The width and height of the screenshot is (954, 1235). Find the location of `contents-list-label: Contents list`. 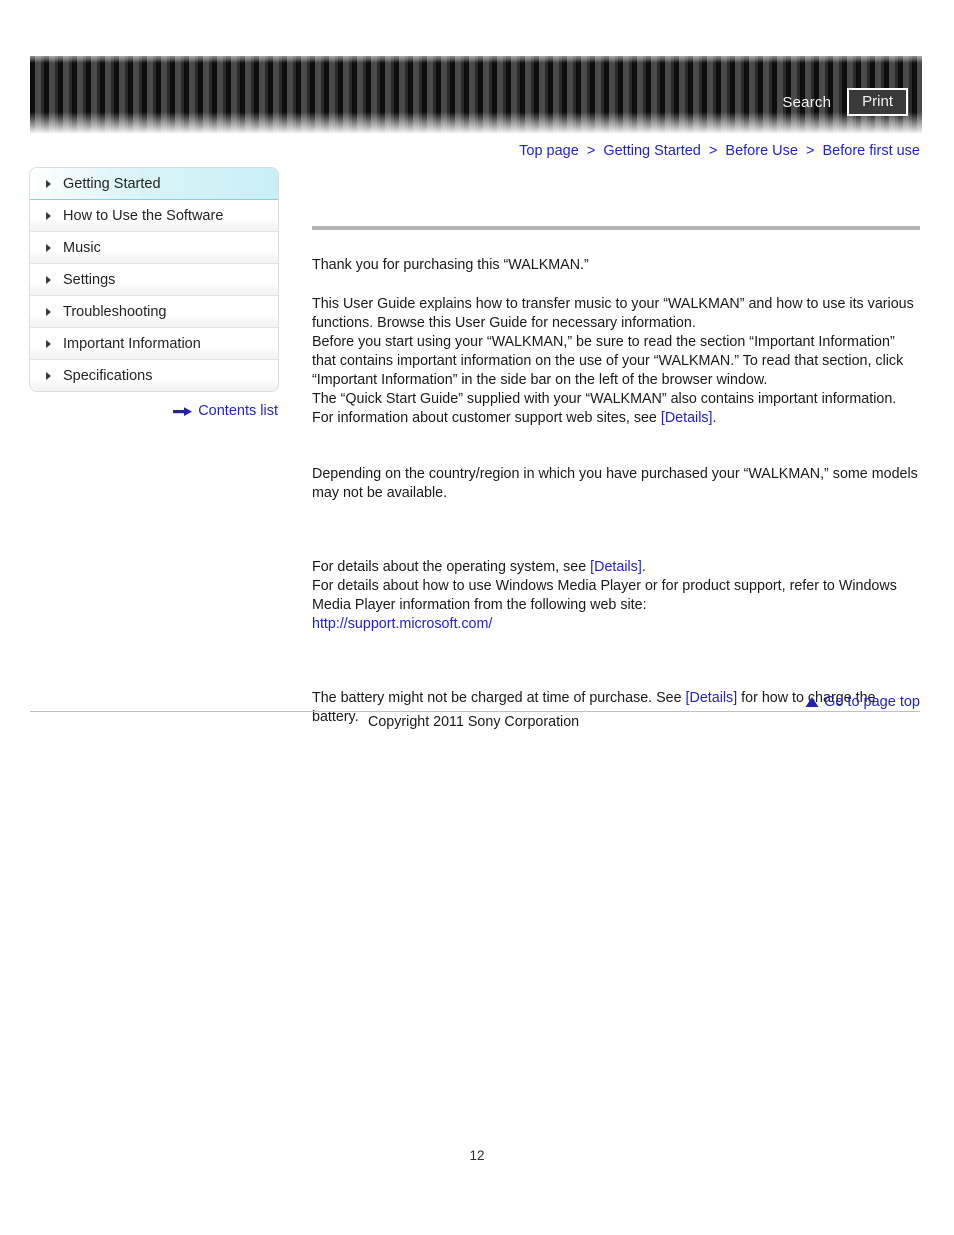

contents-list-label: Contents list is located at coordinates (238, 411).